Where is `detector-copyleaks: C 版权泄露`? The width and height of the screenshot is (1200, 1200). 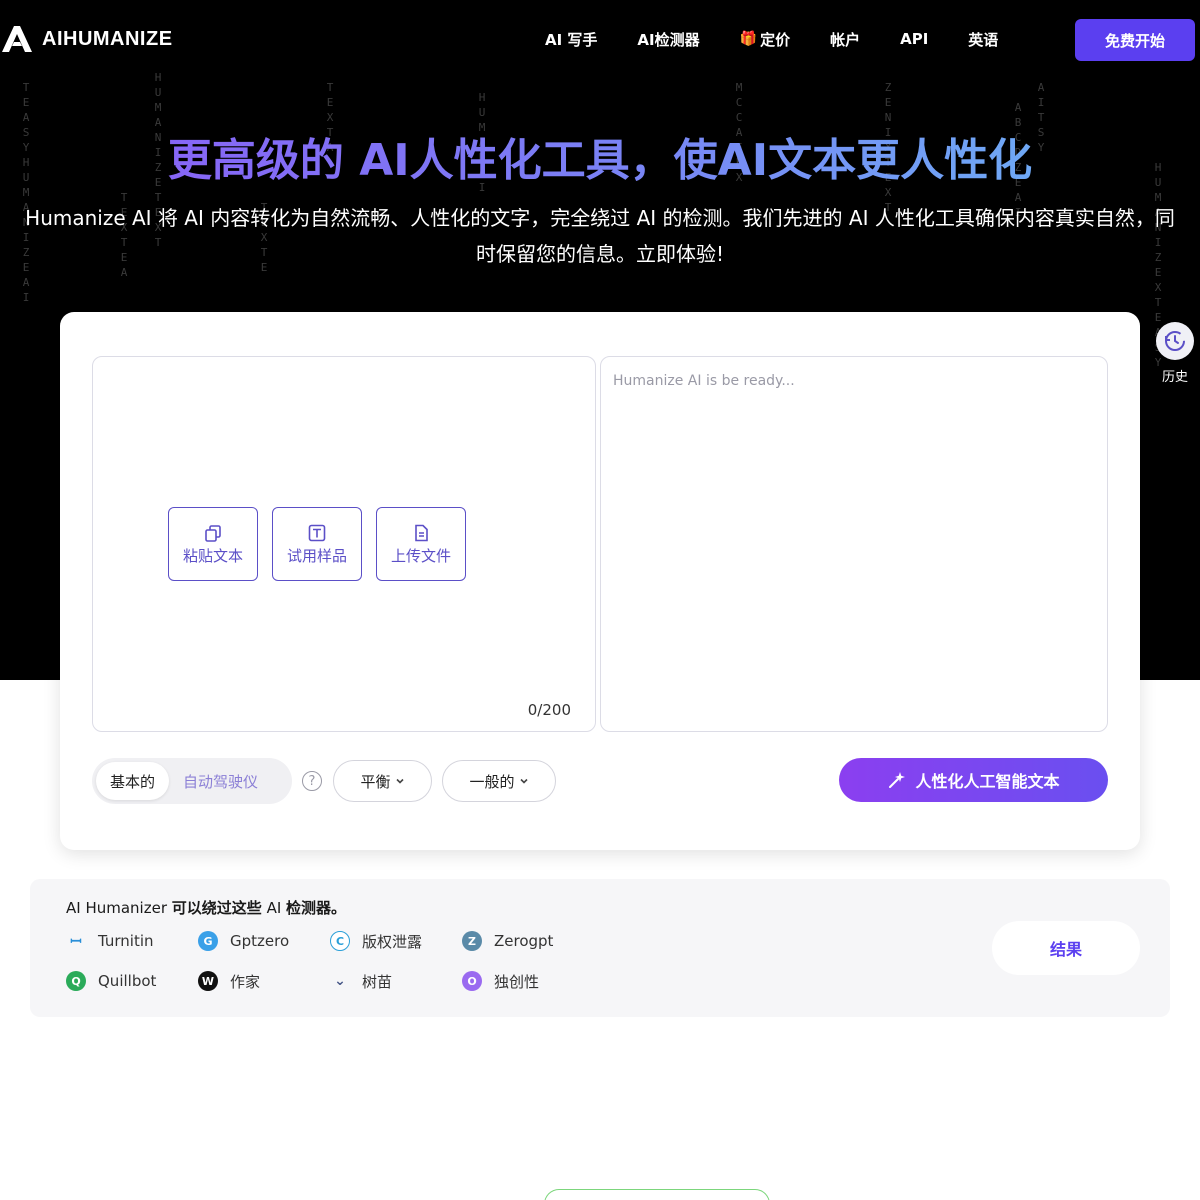 detector-copyleaks: C 版权泄露 is located at coordinates (396, 941).